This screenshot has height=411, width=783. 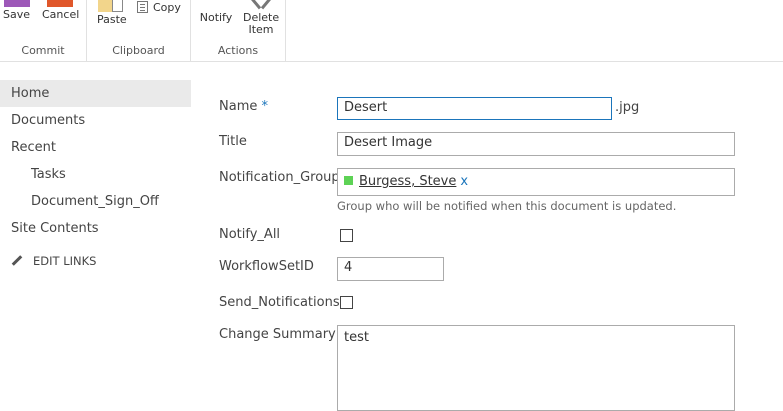 I want to click on notify-label: Notify, so click(x=216, y=17).